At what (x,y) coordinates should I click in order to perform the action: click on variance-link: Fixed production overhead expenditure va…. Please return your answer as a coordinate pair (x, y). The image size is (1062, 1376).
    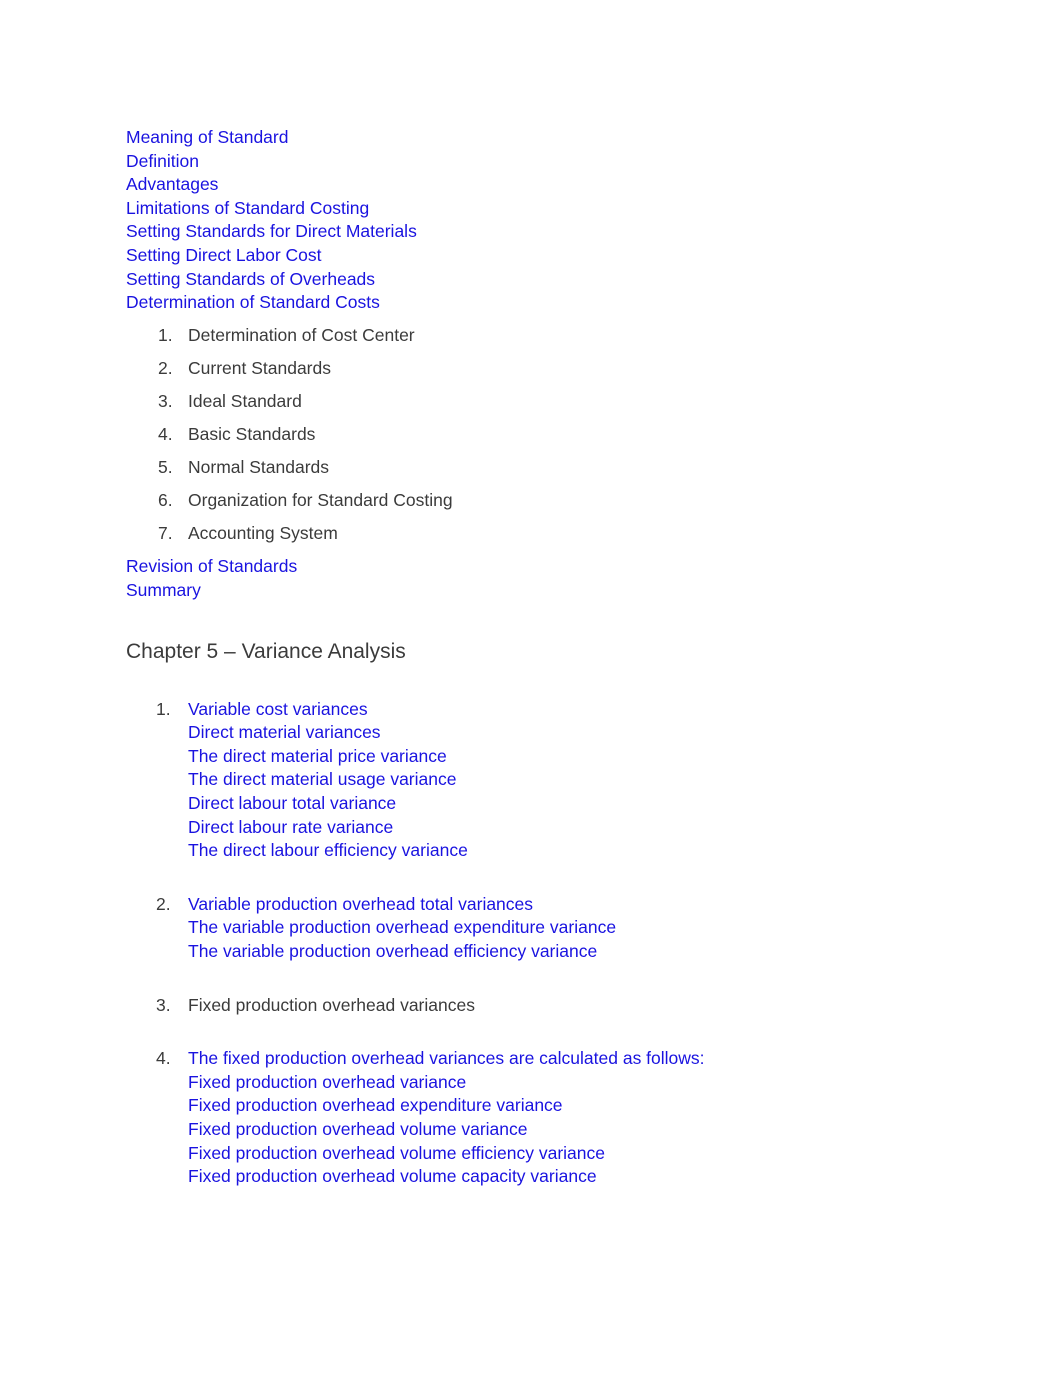
    Looking at the image, I should click on (562, 1106).